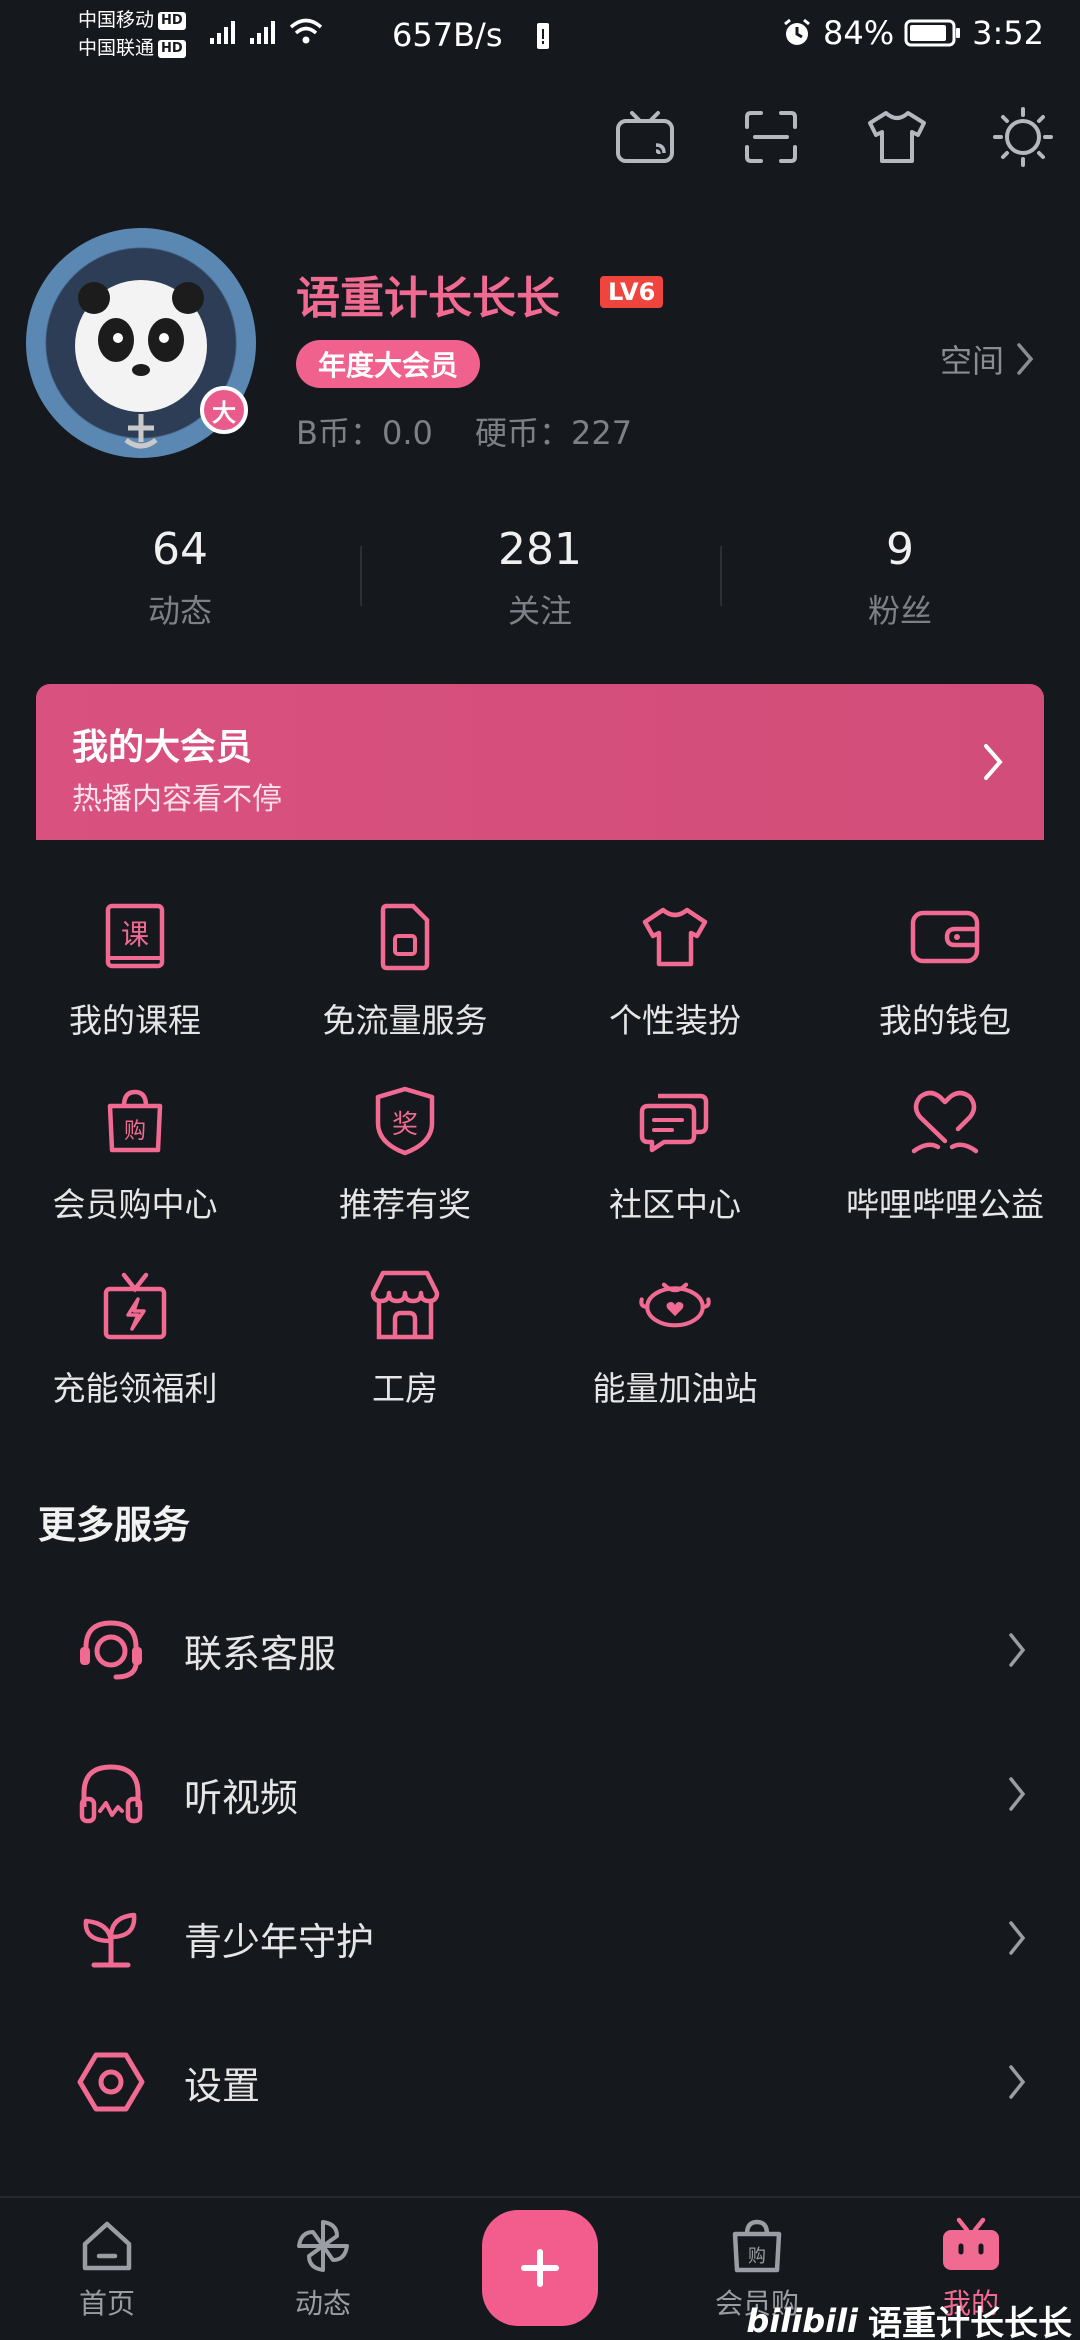 The image size is (1080, 2340). I want to click on watermark: bilibili 语重计长长长, so click(909, 2318).